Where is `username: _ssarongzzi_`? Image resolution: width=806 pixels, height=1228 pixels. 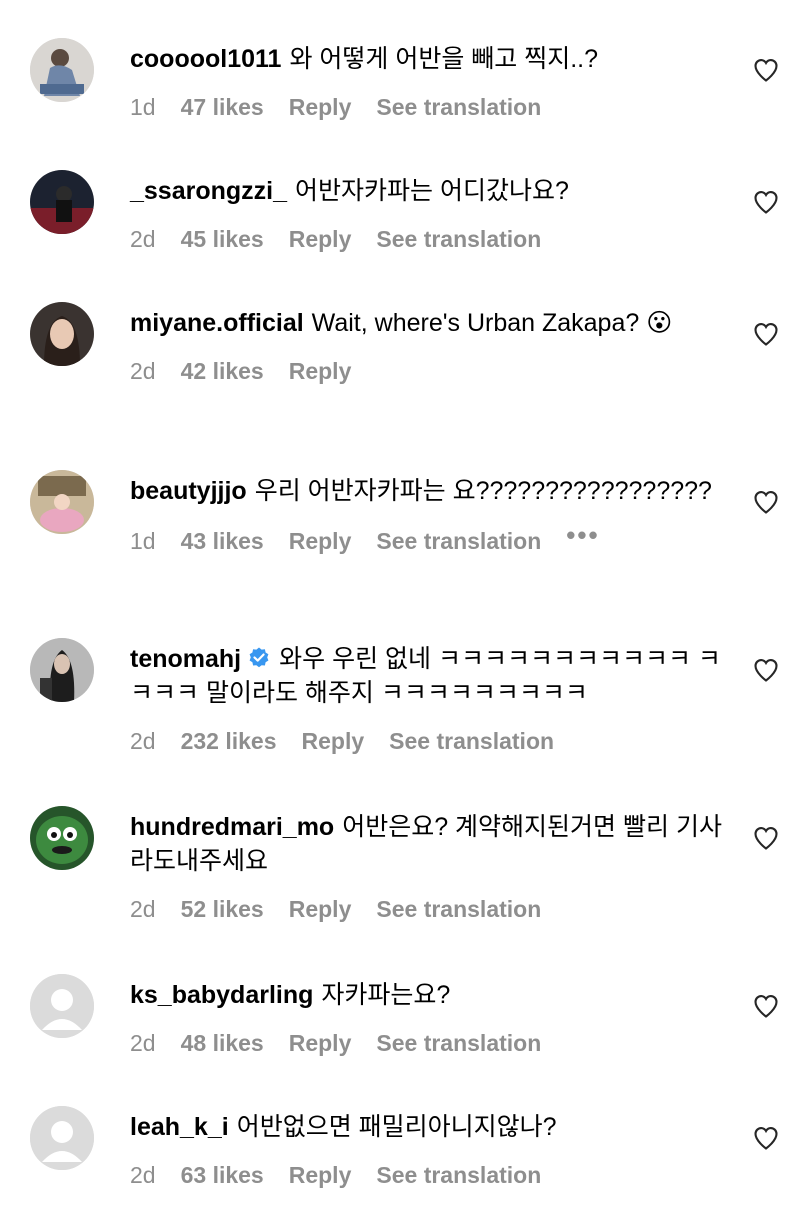
username: _ssarongzzi_ is located at coordinates (208, 191).